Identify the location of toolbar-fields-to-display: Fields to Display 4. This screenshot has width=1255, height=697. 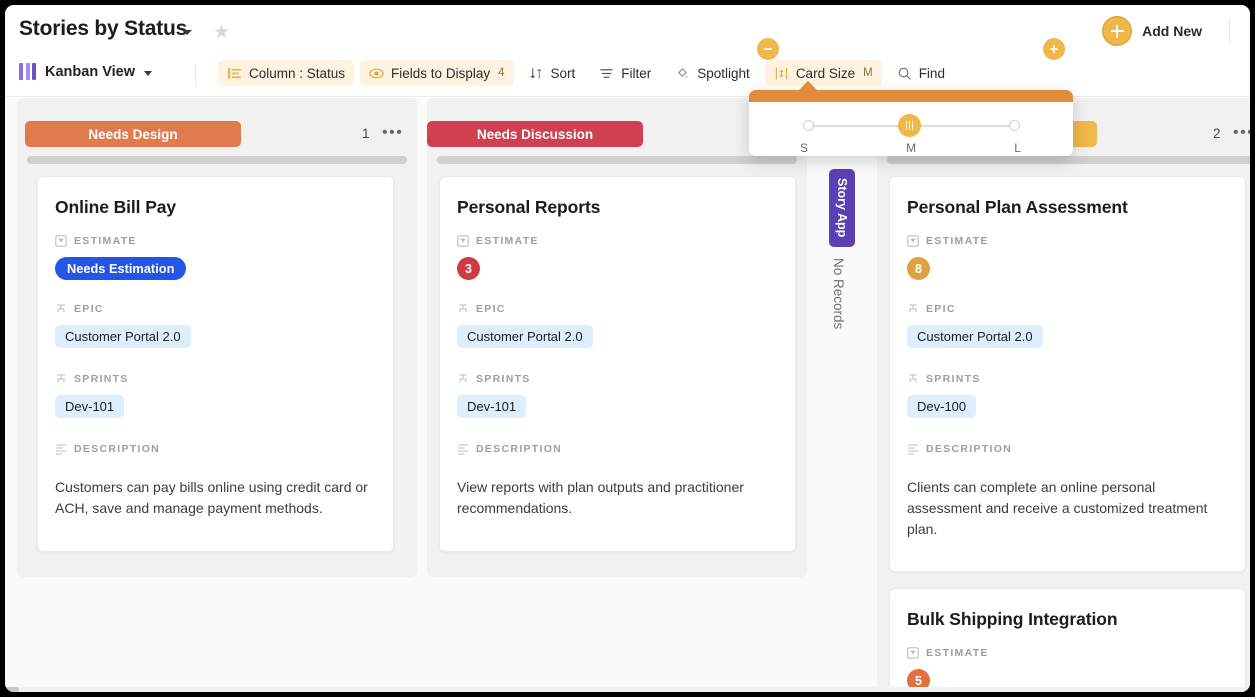
(437, 73).